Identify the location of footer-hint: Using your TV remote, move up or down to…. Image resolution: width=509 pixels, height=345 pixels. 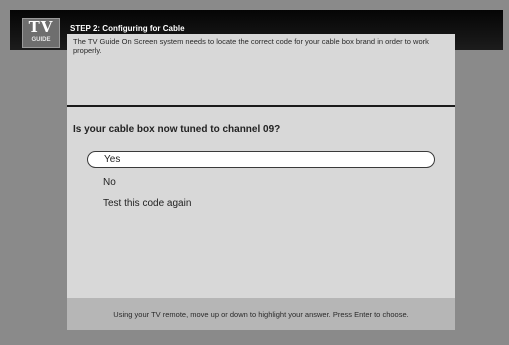
(261, 314).